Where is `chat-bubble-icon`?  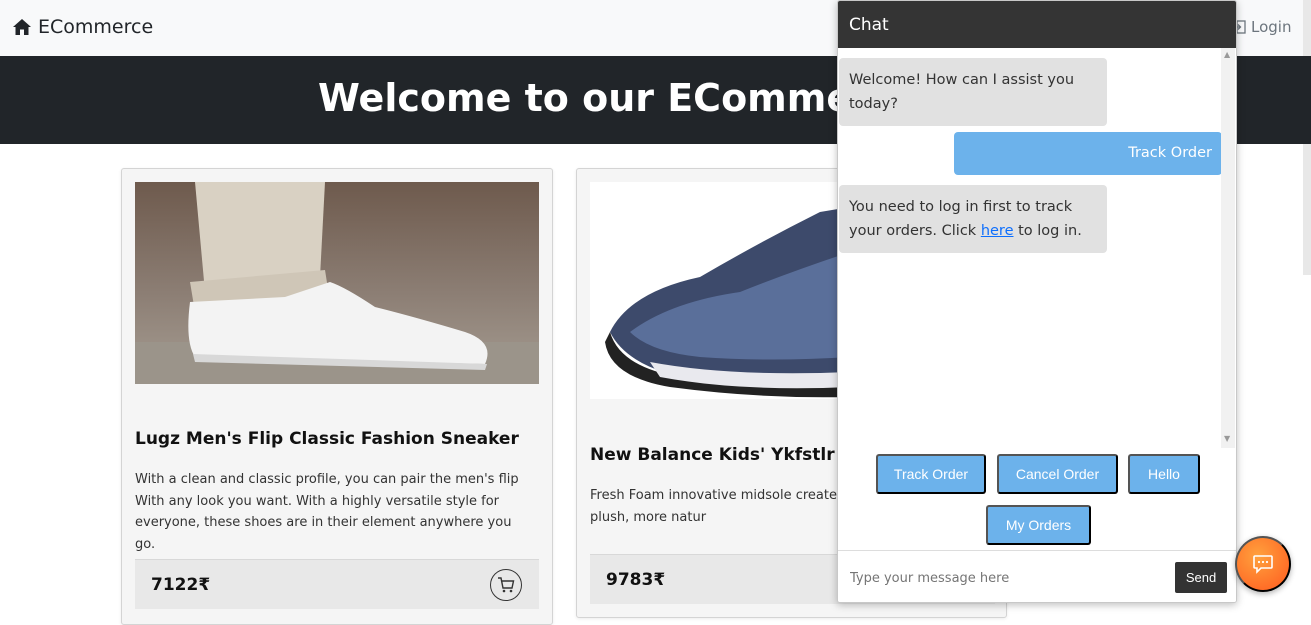
chat-bubble-icon is located at coordinates (1263, 564).